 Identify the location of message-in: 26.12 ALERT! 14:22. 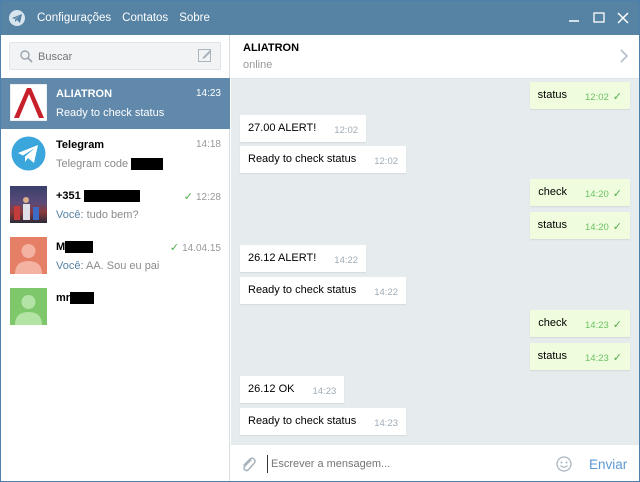
(303, 258).